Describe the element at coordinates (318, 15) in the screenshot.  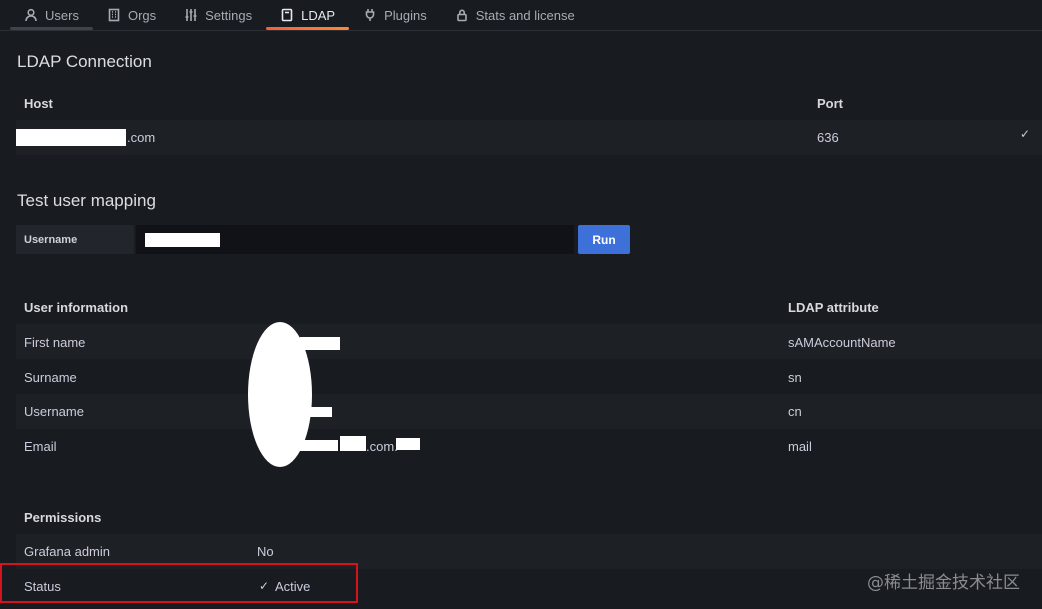
I see `tab-ldap-label: LDAP` at that location.